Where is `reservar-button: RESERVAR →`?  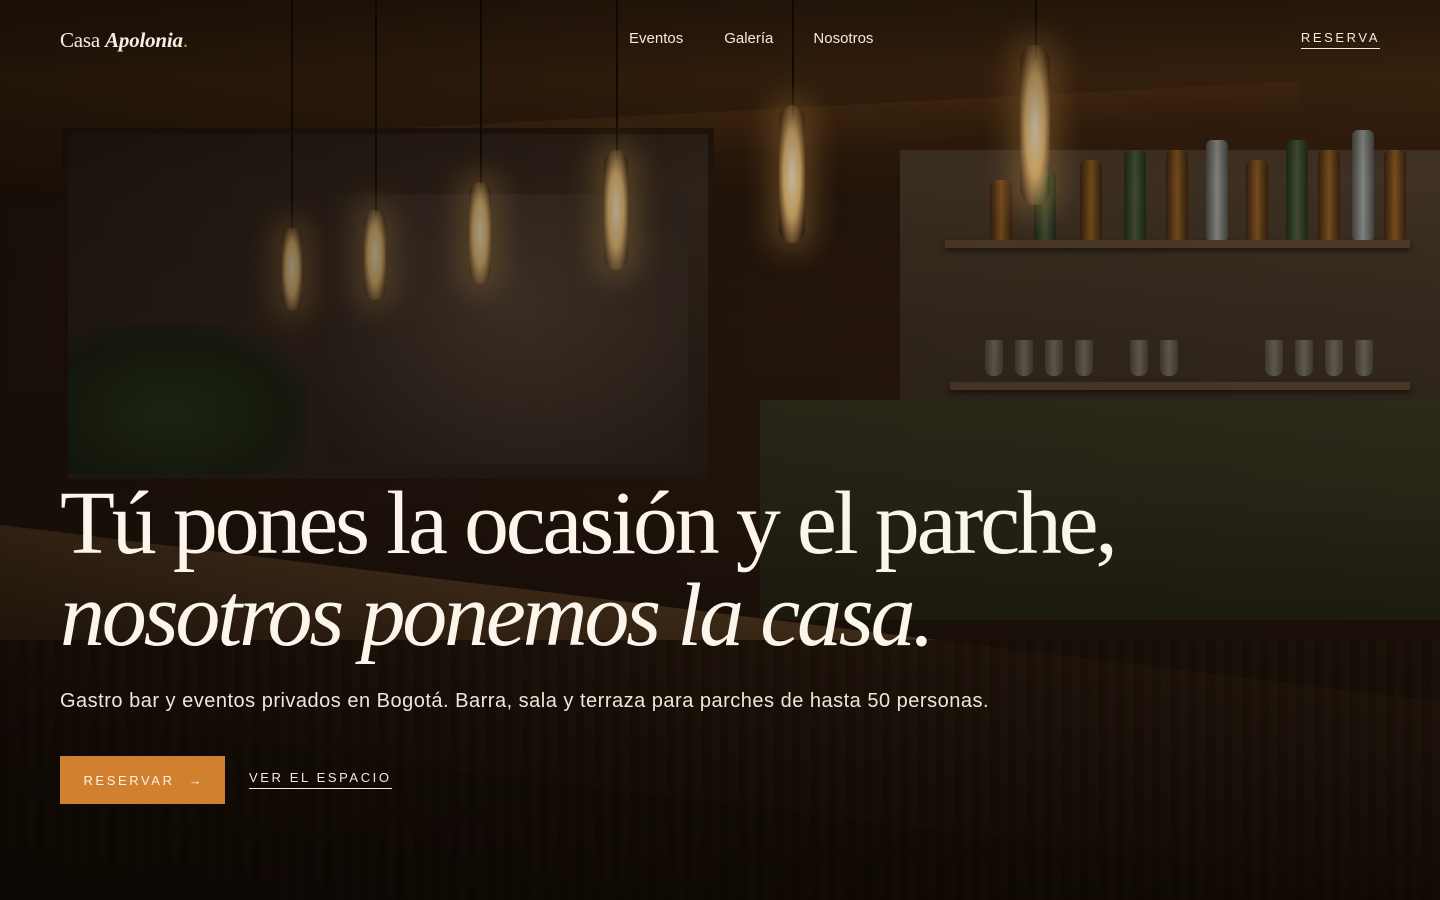
reservar-button: RESERVAR → is located at coordinates (142, 780).